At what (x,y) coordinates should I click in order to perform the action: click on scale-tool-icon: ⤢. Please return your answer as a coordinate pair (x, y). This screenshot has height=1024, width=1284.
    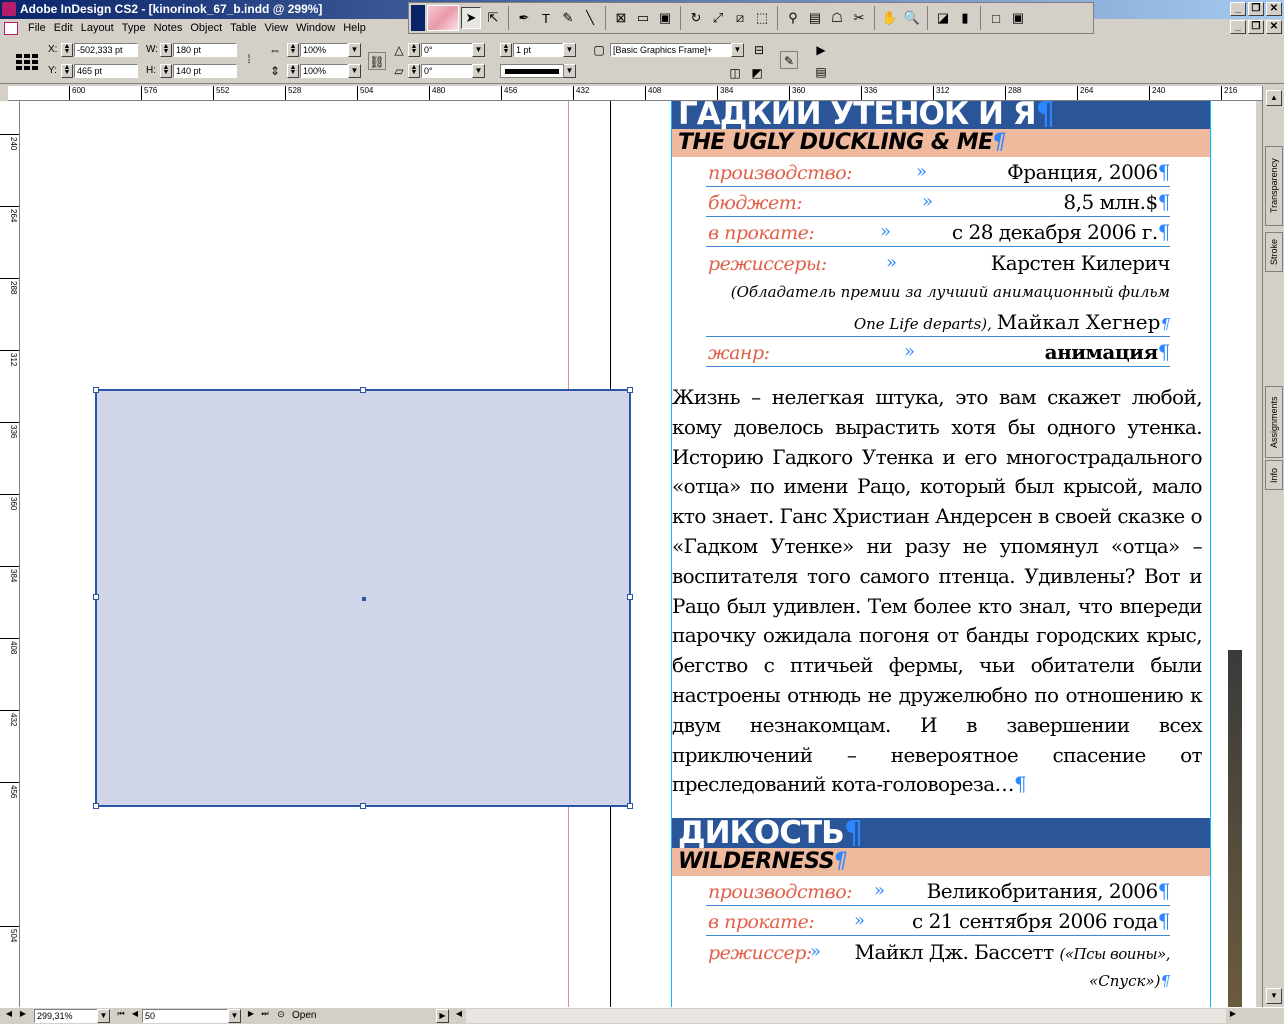
    Looking at the image, I should click on (718, 18).